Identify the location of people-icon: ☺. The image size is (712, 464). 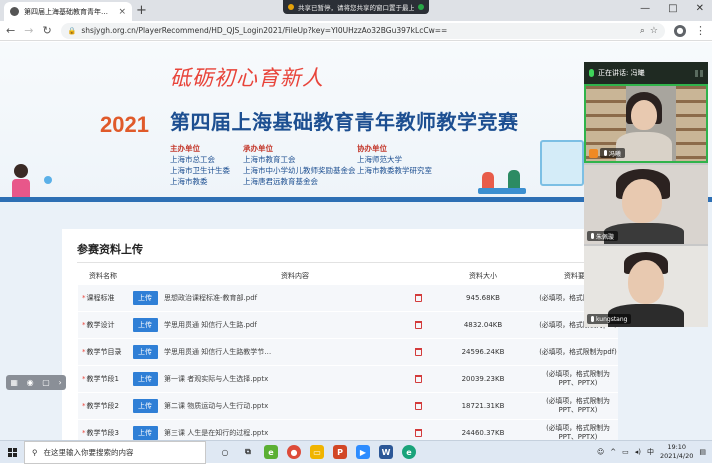
(600, 452).